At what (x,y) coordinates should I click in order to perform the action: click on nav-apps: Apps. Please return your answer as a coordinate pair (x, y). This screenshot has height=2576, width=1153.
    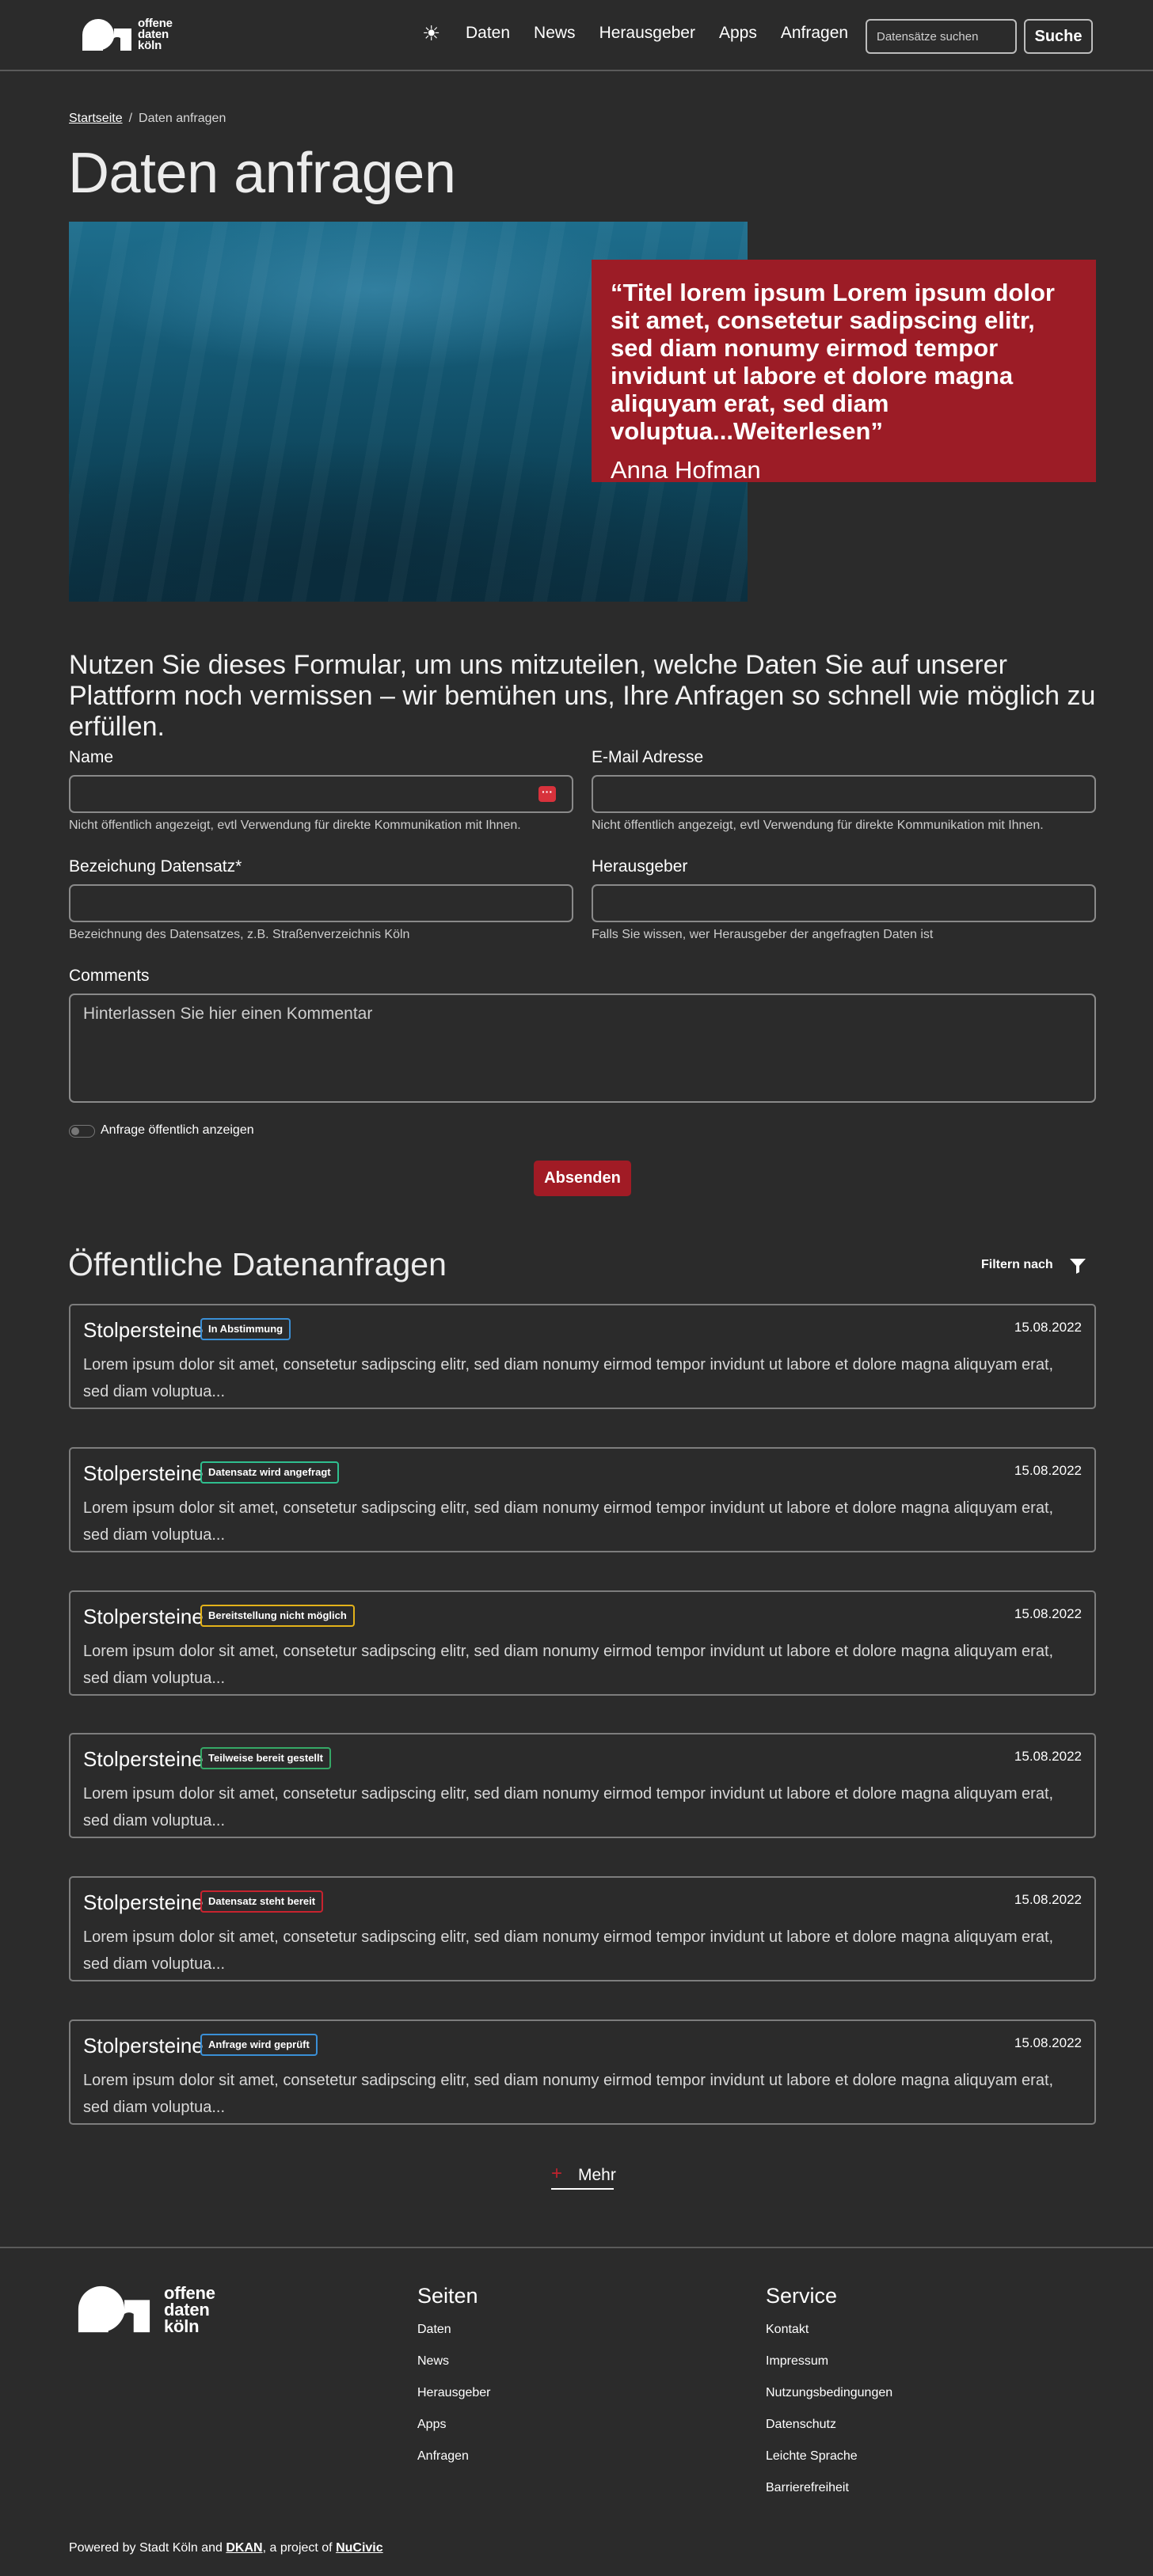
    Looking at the image, I should click on (738, 33).